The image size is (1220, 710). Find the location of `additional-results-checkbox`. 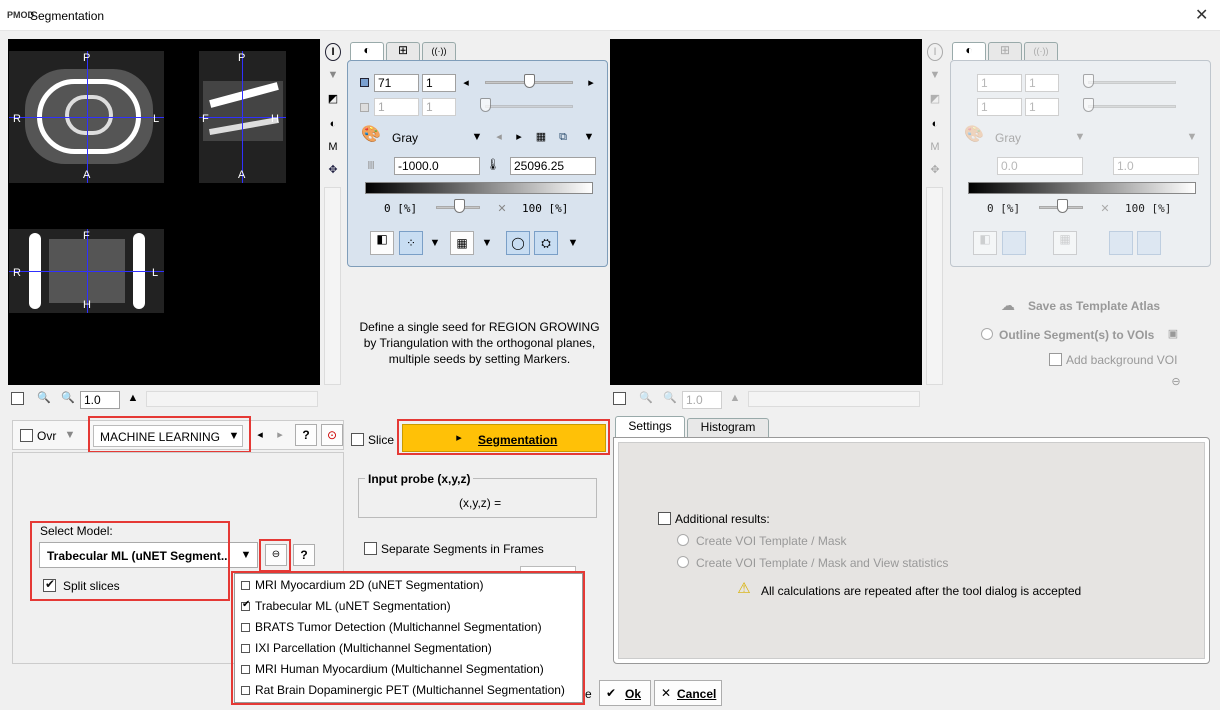

additional-results-checkbox is located at coordinates (664, 518).